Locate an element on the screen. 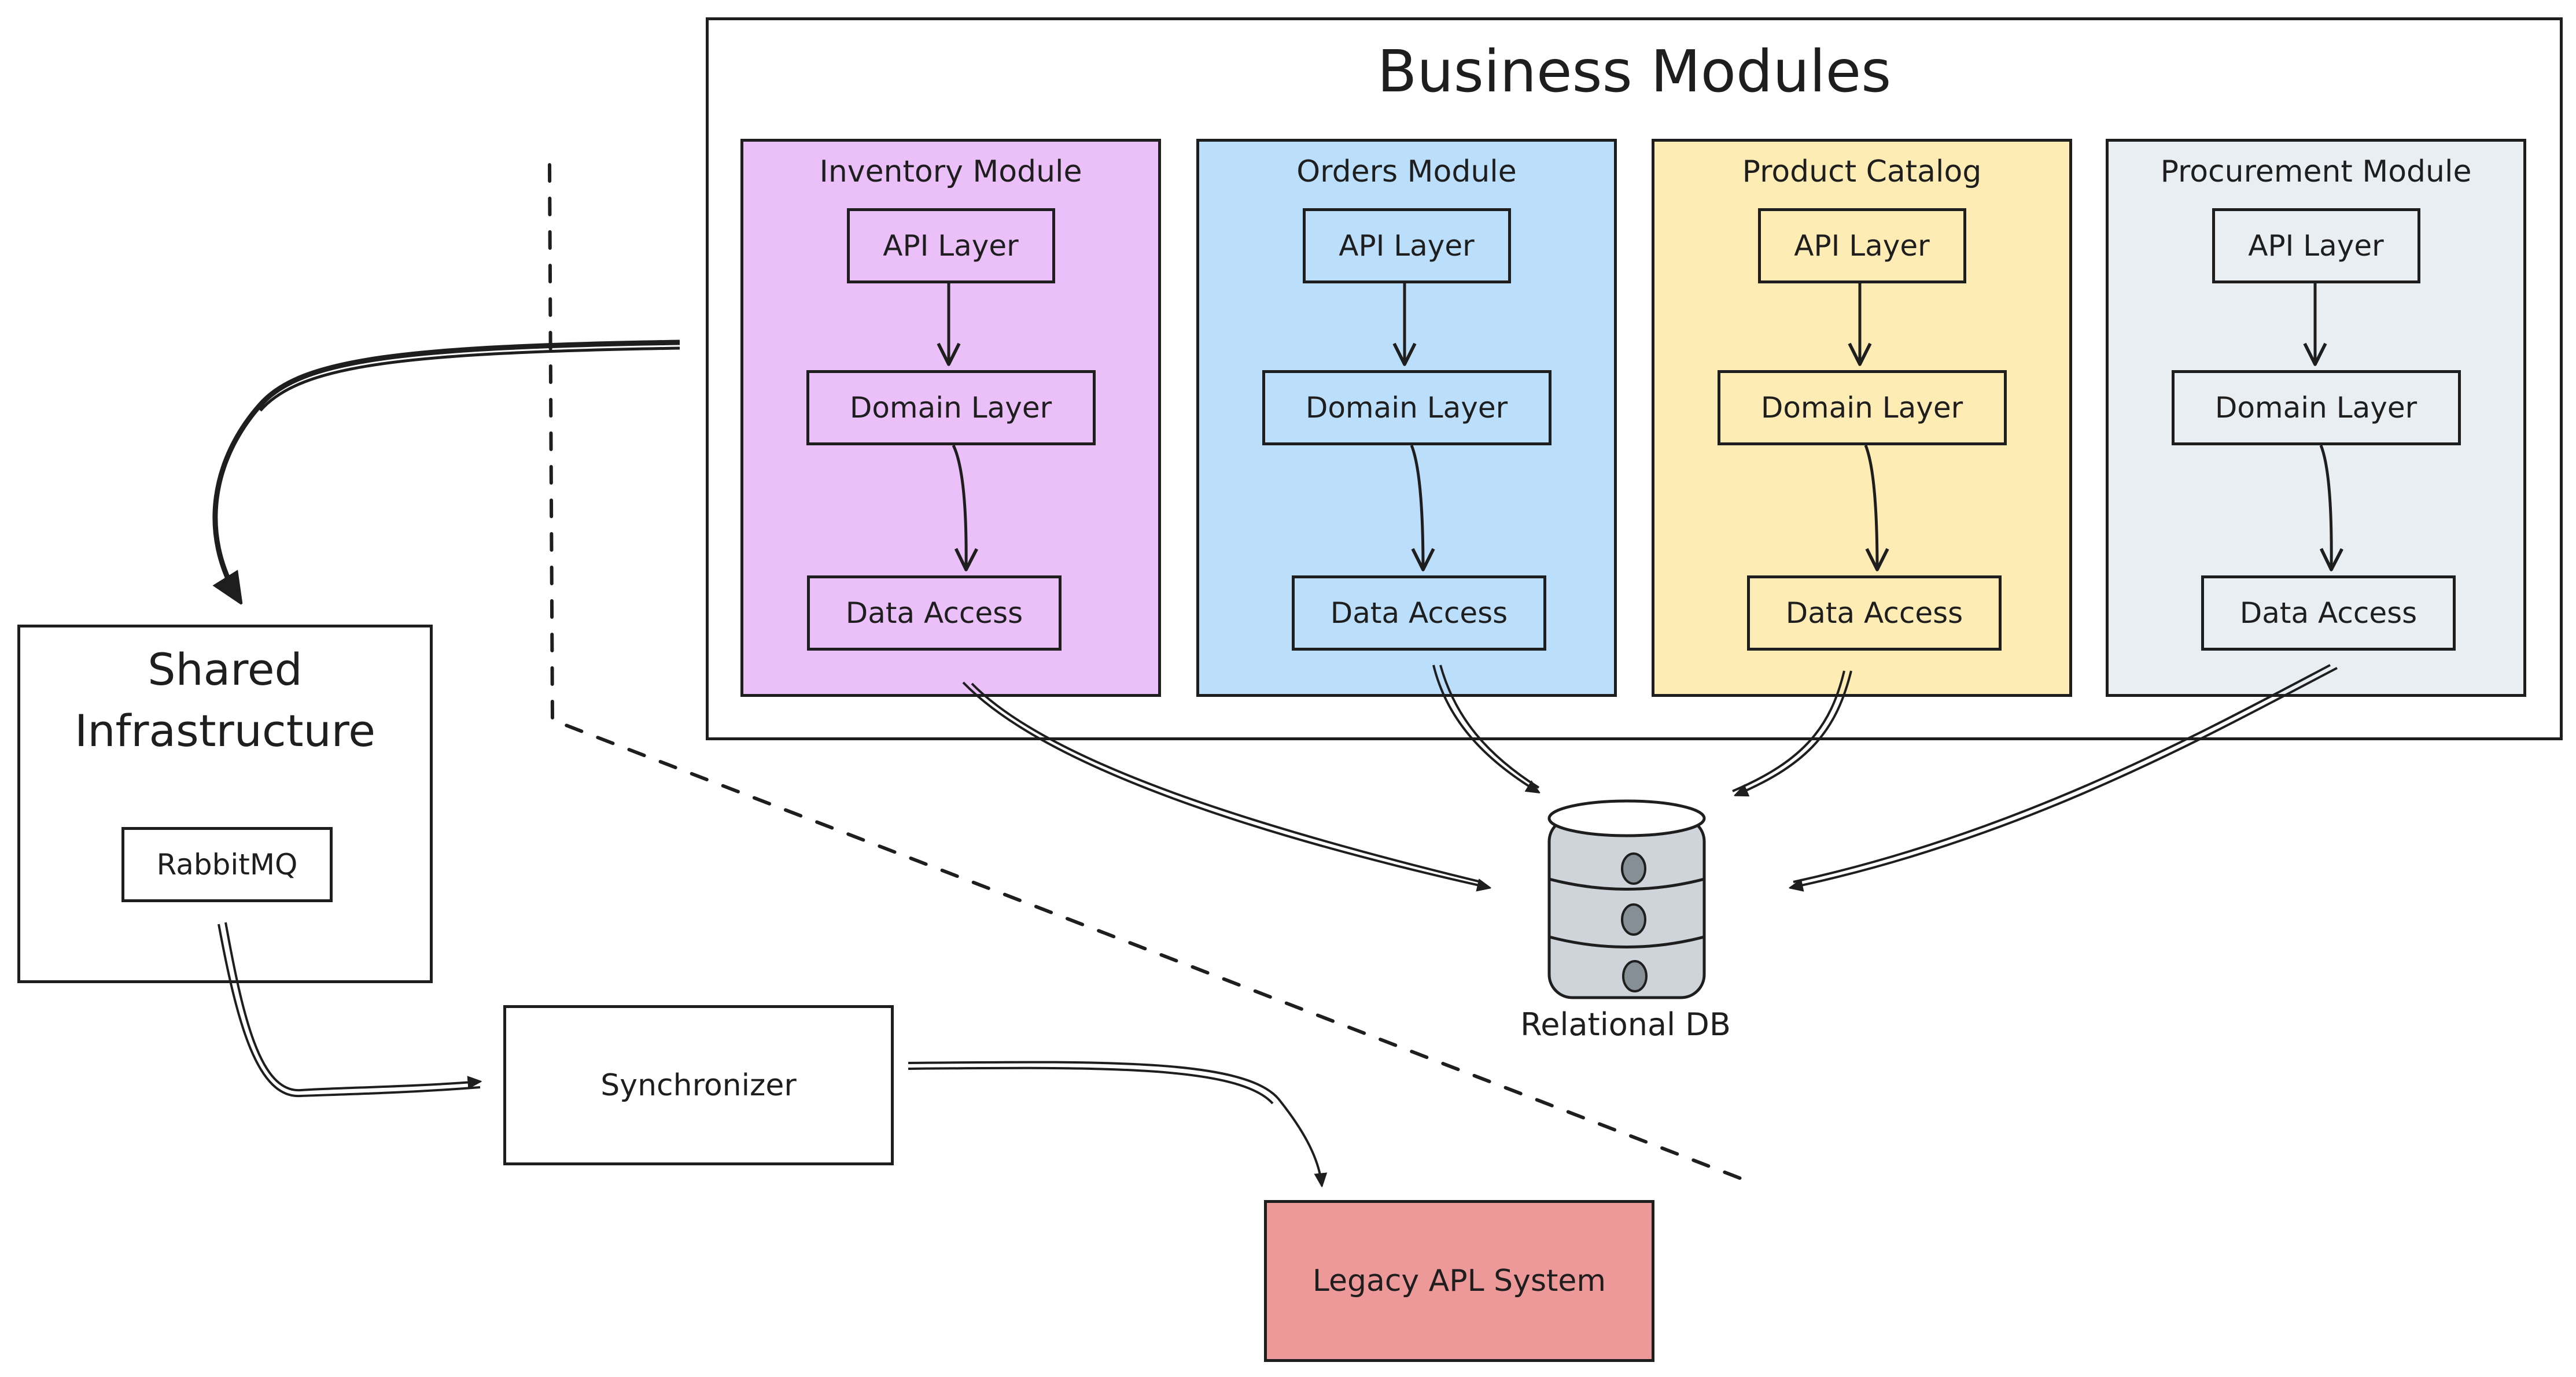 This screenshot has width=2576, height=1377. module-title: Procurement Module is located at coordinates (2316, 171).